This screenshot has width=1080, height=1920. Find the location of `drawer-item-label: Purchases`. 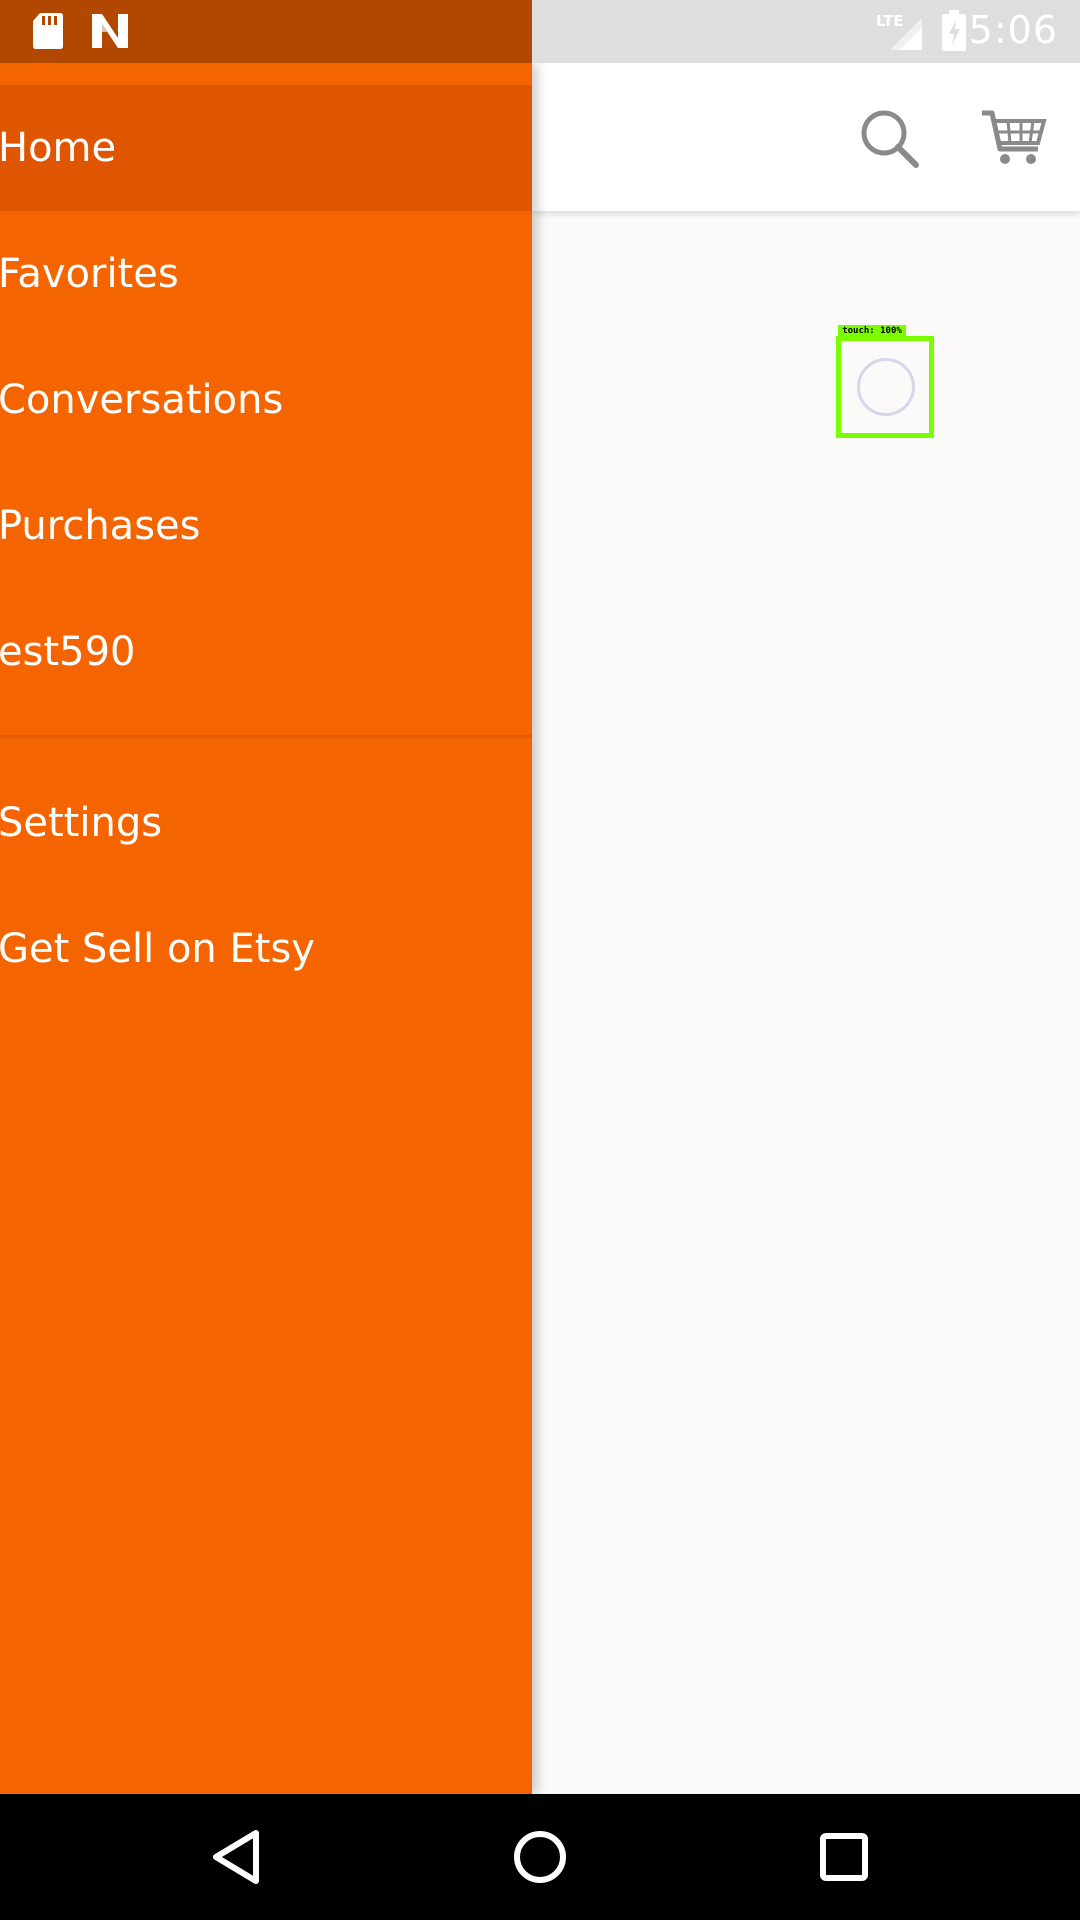

drawer-item-label: Purchases is located at coordinates (100, 526).